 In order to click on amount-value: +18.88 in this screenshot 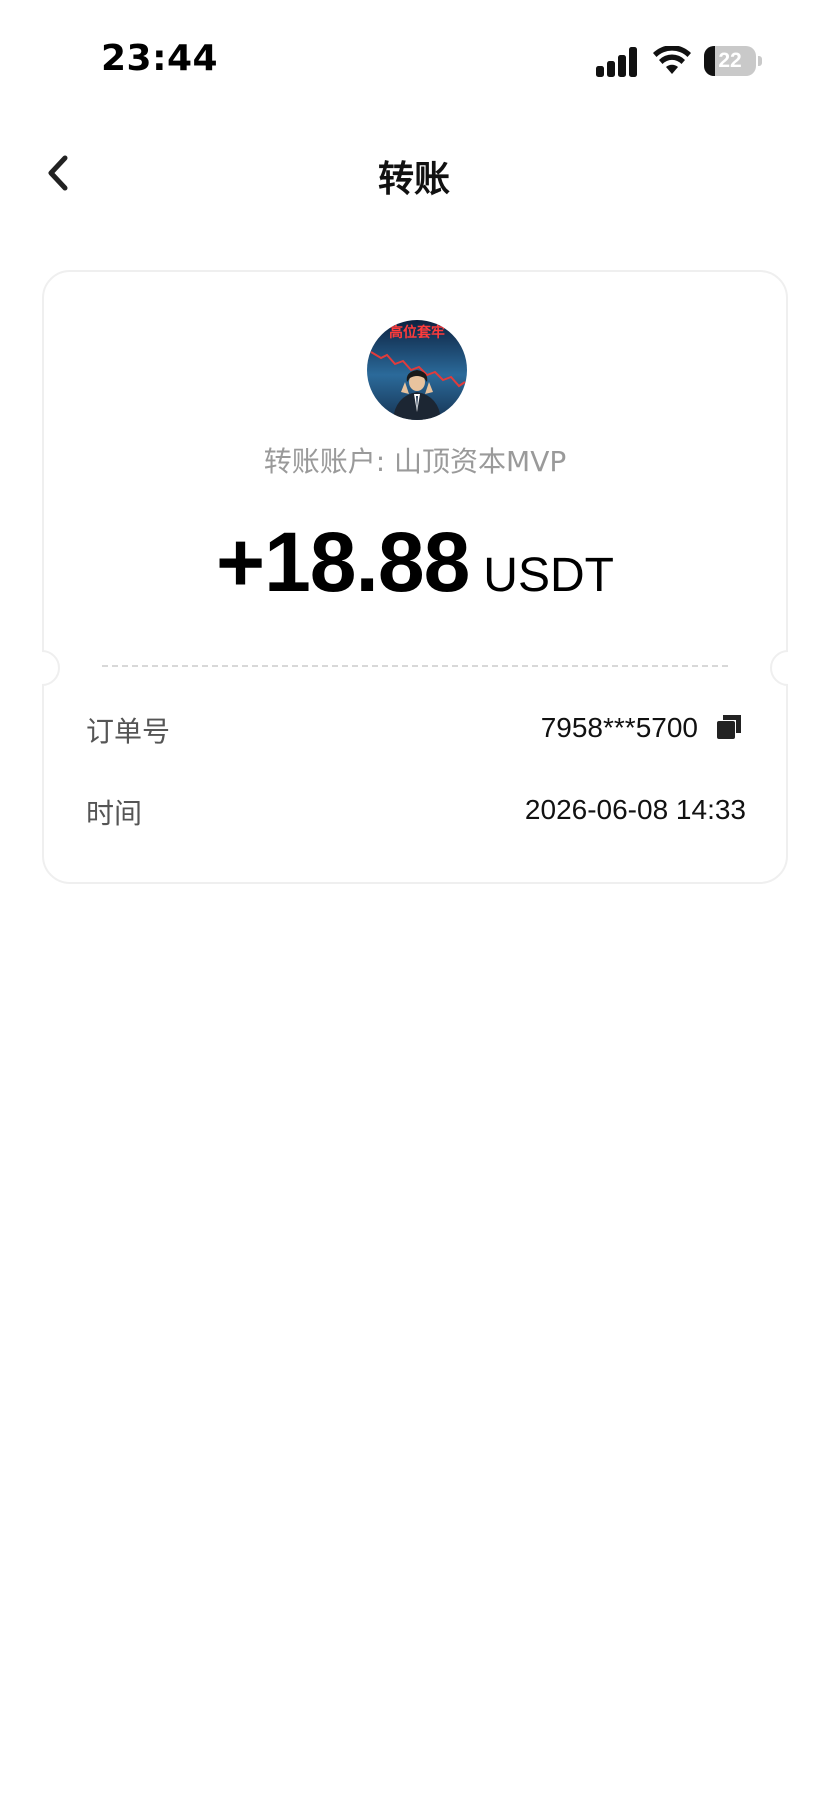, I will do `click(343, 562)`.